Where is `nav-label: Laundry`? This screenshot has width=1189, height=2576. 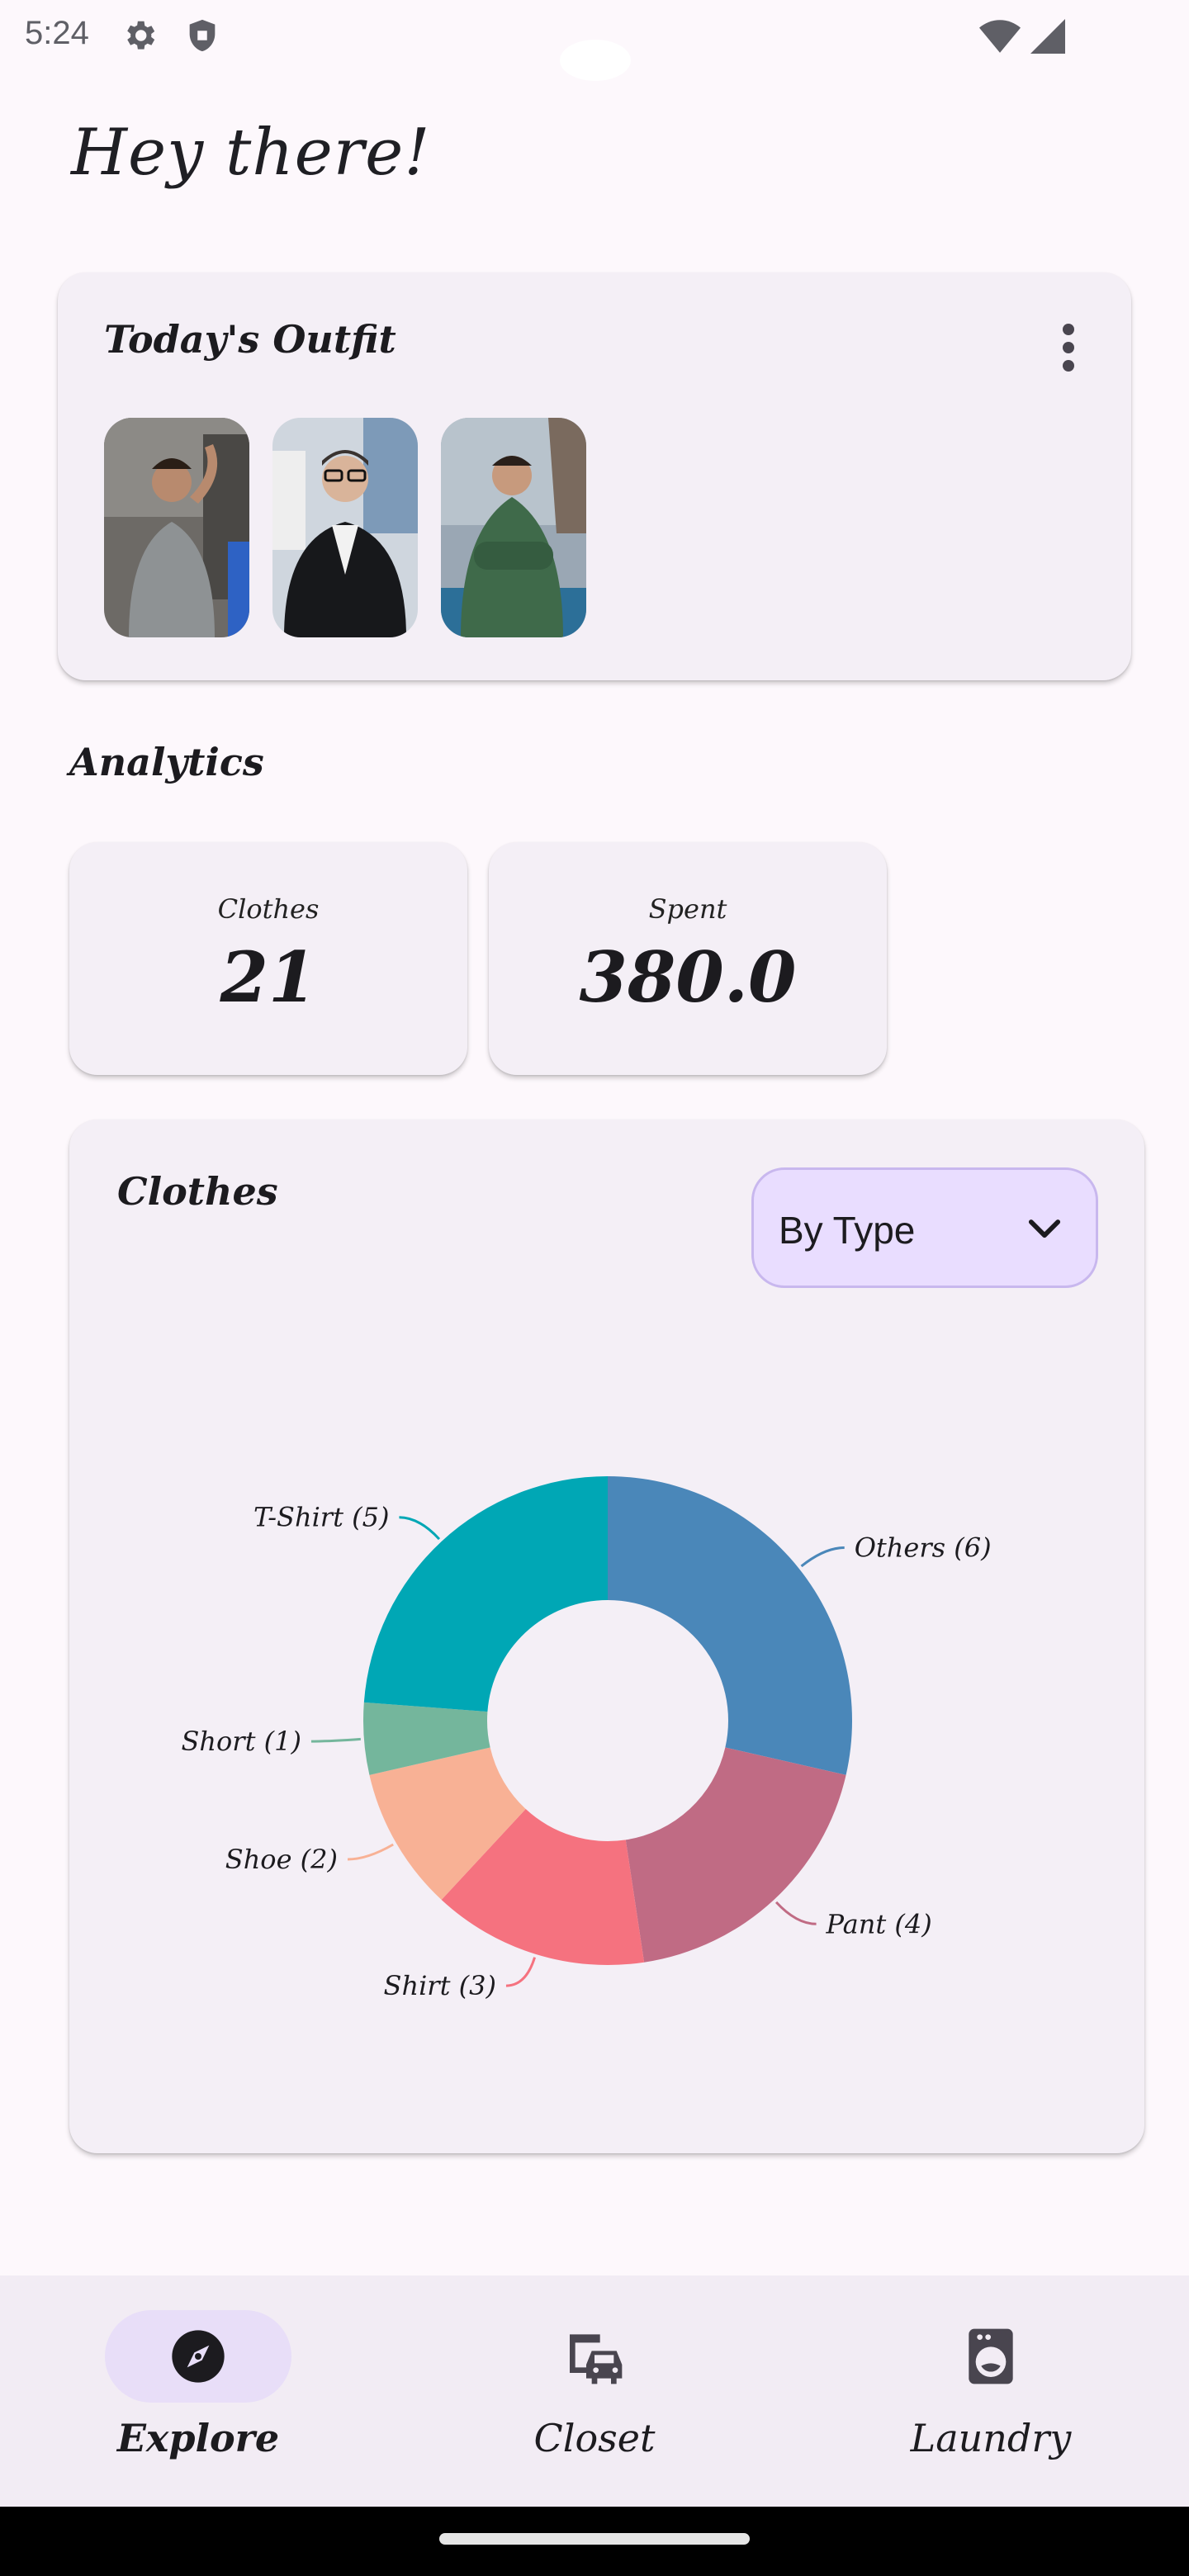 nav-label: Laundry is located at coordinates (991, 2438).